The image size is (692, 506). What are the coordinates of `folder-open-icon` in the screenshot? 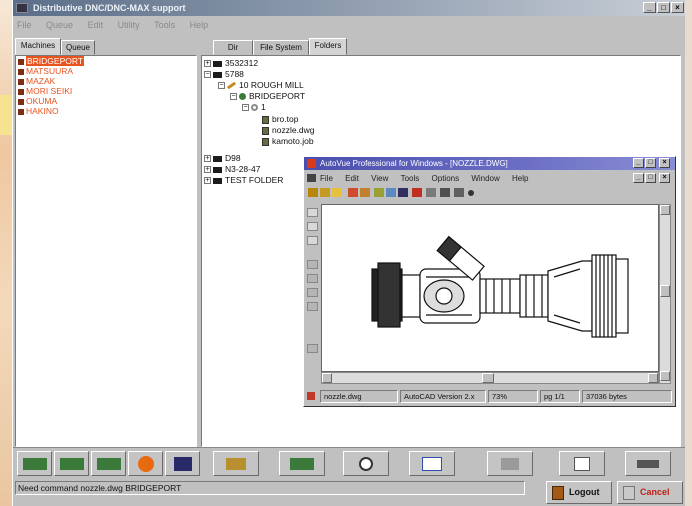 It's located at (325, 192).